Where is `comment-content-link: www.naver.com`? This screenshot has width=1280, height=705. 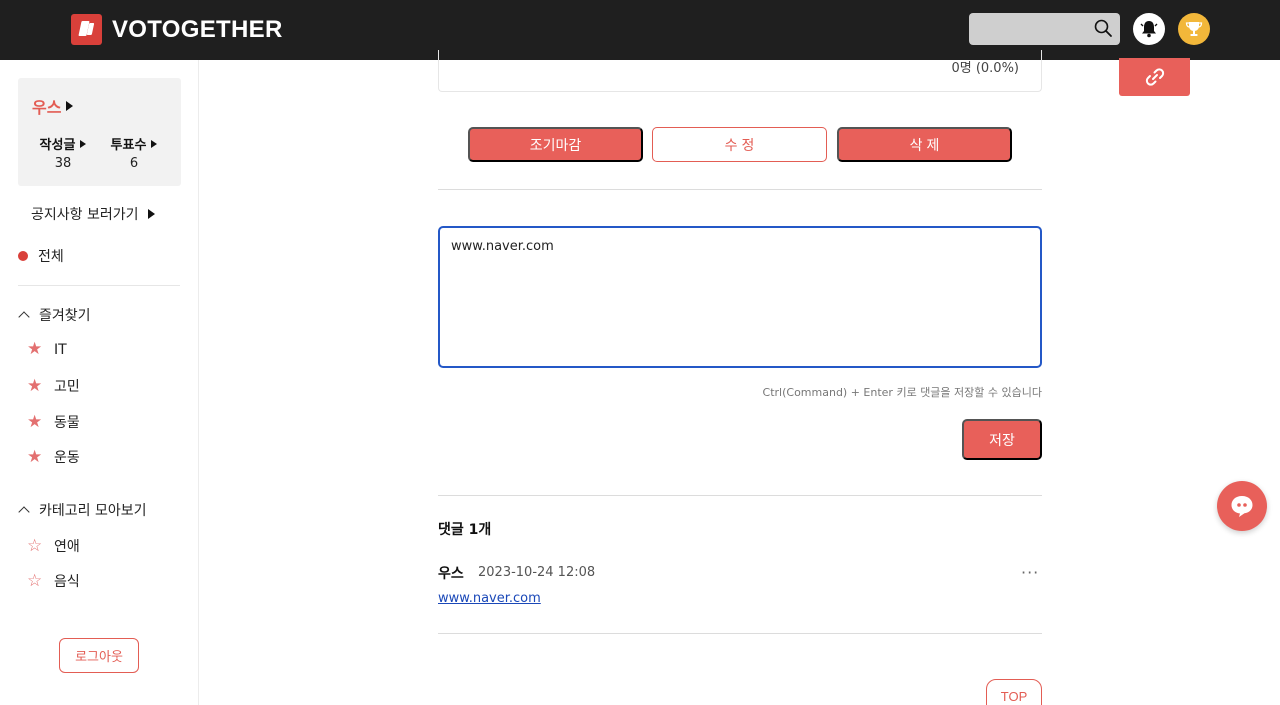 comment-content-link: www.naver.com is located at coordinates (489, 598).